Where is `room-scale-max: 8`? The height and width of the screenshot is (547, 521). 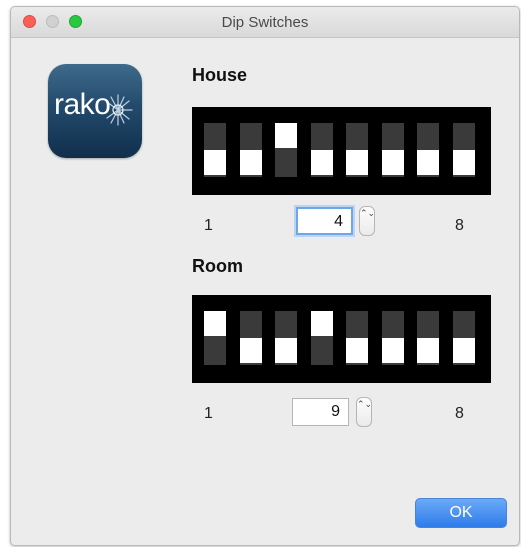
room-scale-max: 8 is located at coordinates (459, 413).